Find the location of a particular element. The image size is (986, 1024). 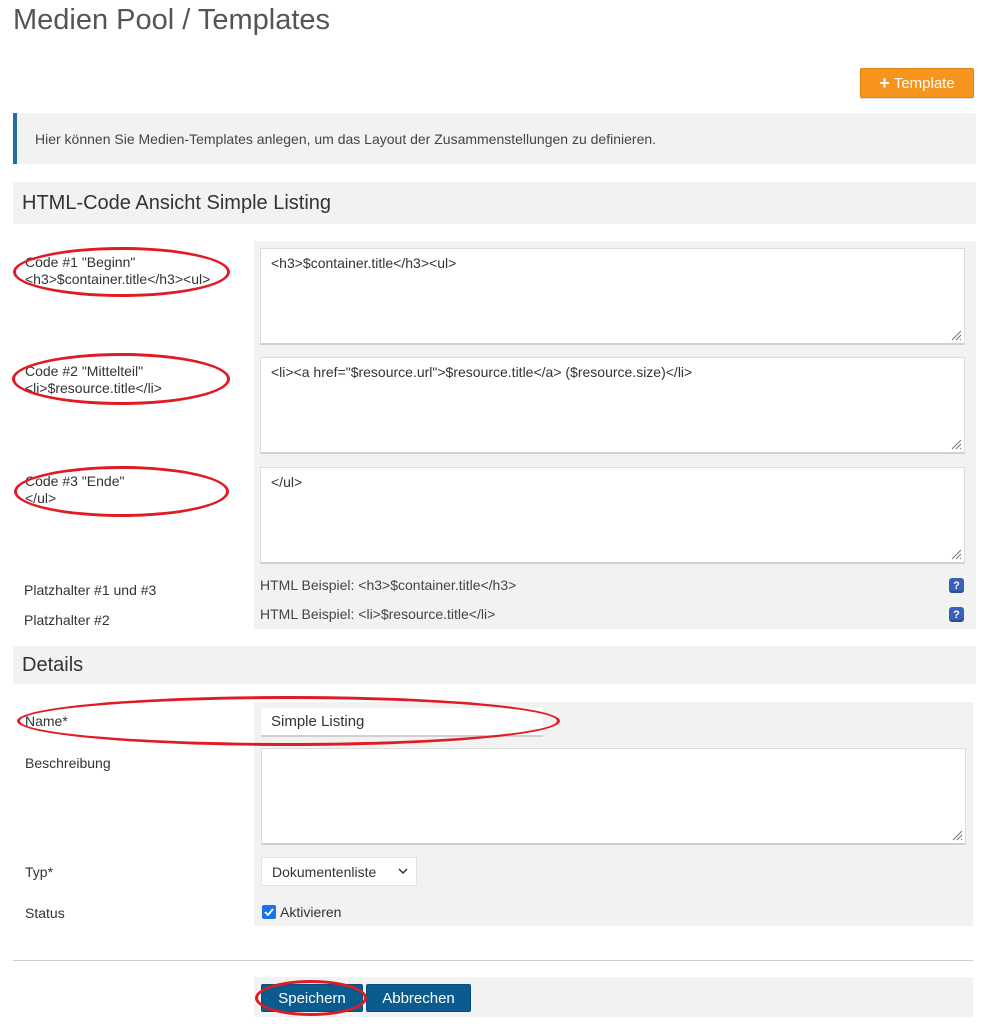

placeholder1-label: Platzhalter #1 und #3 is located at coordinates (90, 590).